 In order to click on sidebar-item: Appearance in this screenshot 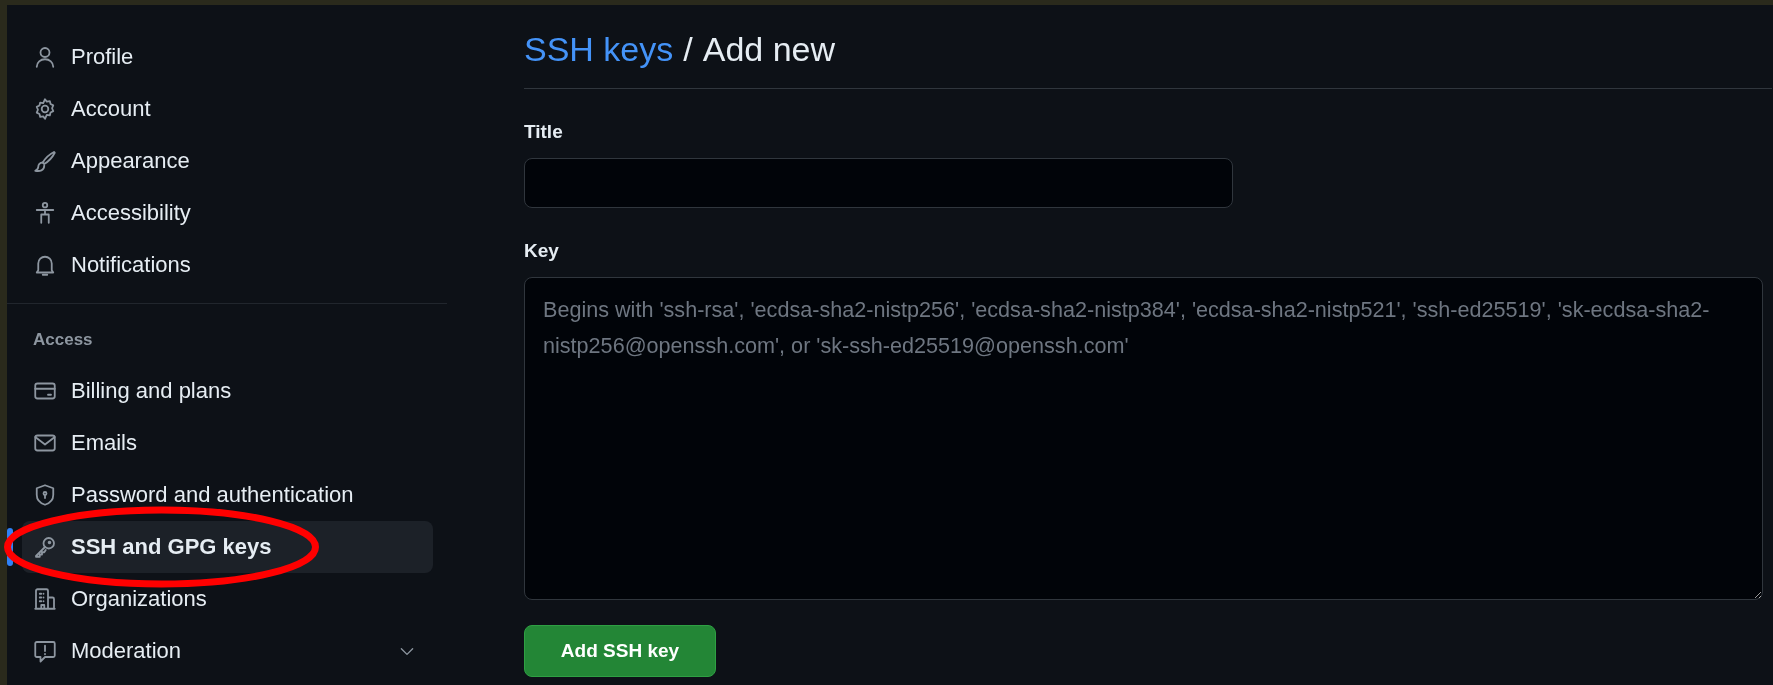, I will do `click(227, 161)`.